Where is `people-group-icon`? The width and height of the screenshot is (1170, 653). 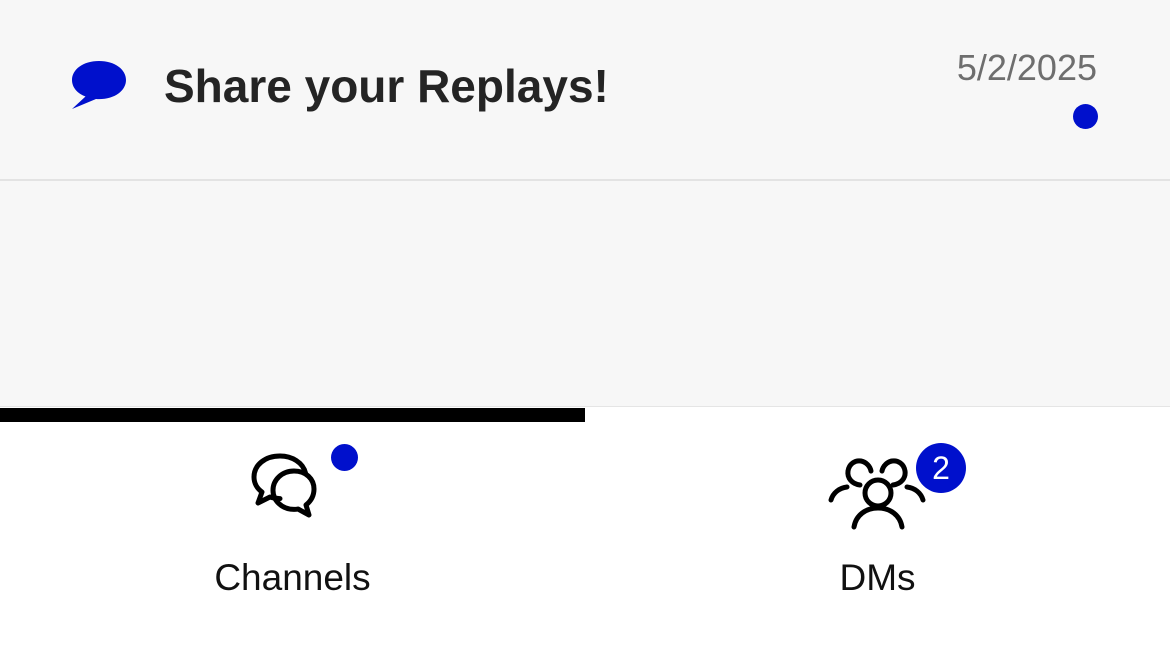
people-group-icon is located at coordinates (876, 491).